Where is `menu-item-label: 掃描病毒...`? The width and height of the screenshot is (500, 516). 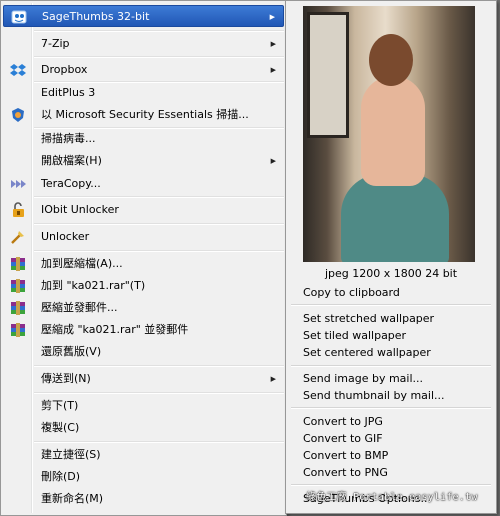
menu-item-label: 掃描病毒... is located at coordinates (68, 138).